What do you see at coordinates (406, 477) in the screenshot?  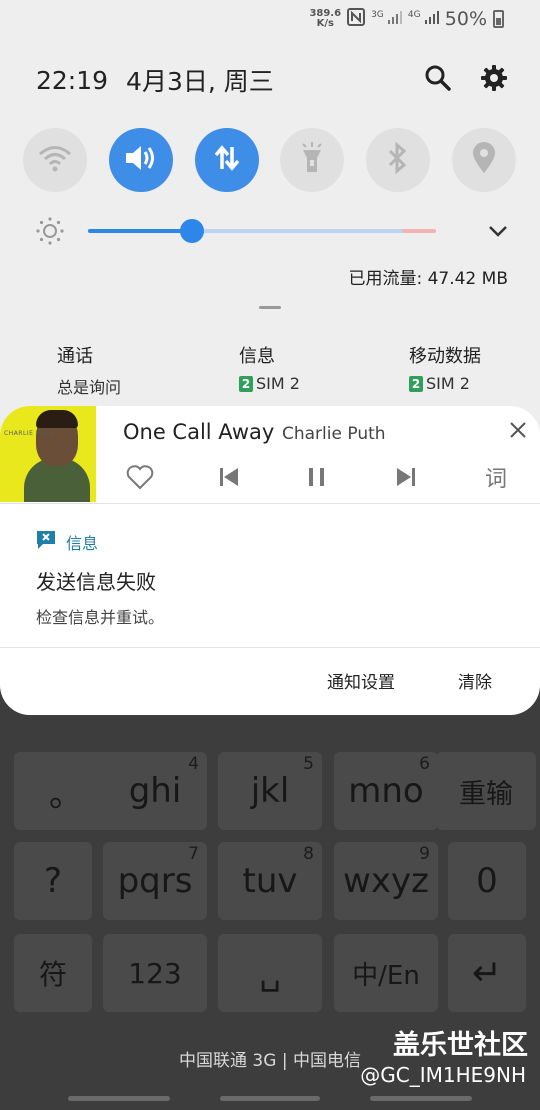 I see `next-track-icon` at bounding box center [406, 477].